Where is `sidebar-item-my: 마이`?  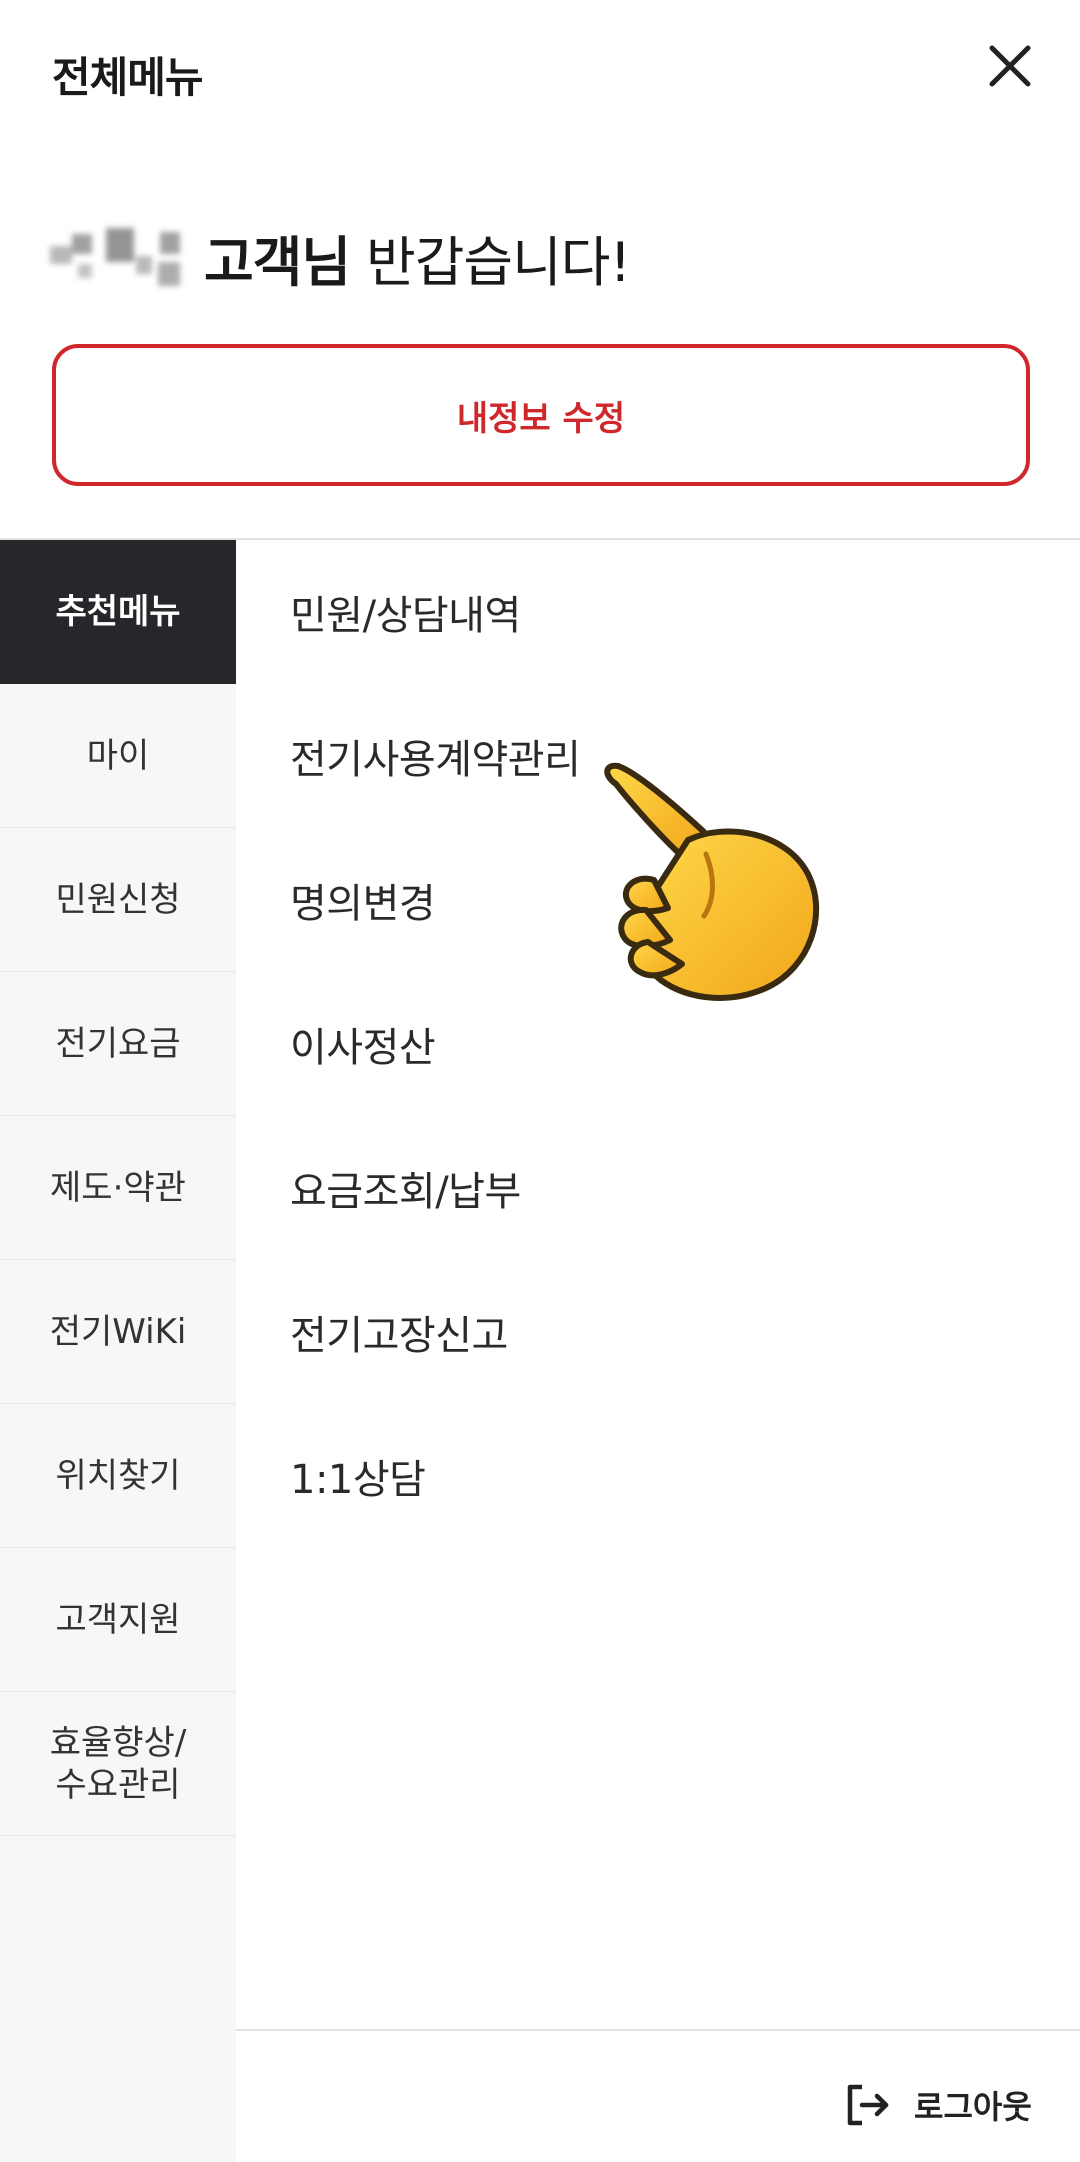
sidebar-item-my: 마이 is located at coordinates (118, 756).